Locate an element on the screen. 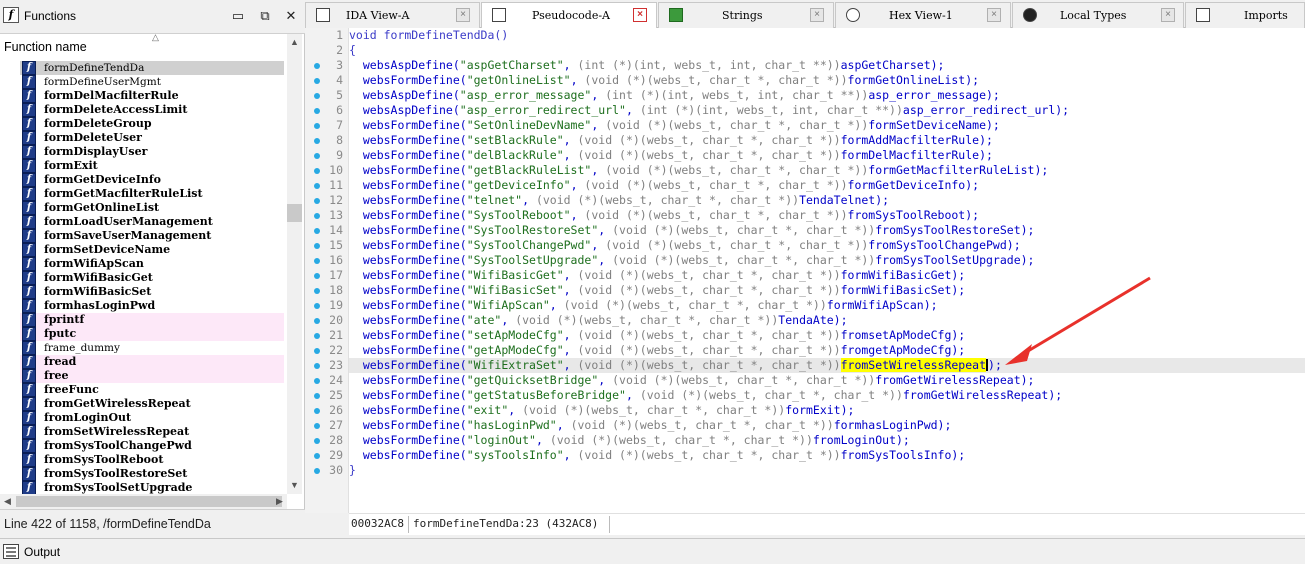 The height and width of the screenshot is (564, 1305). function-list-item: f formDefineTendDa is located at coordinates (152, 68).